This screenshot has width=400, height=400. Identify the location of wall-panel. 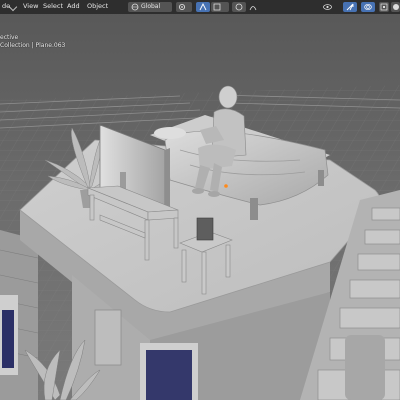
(108, 337).